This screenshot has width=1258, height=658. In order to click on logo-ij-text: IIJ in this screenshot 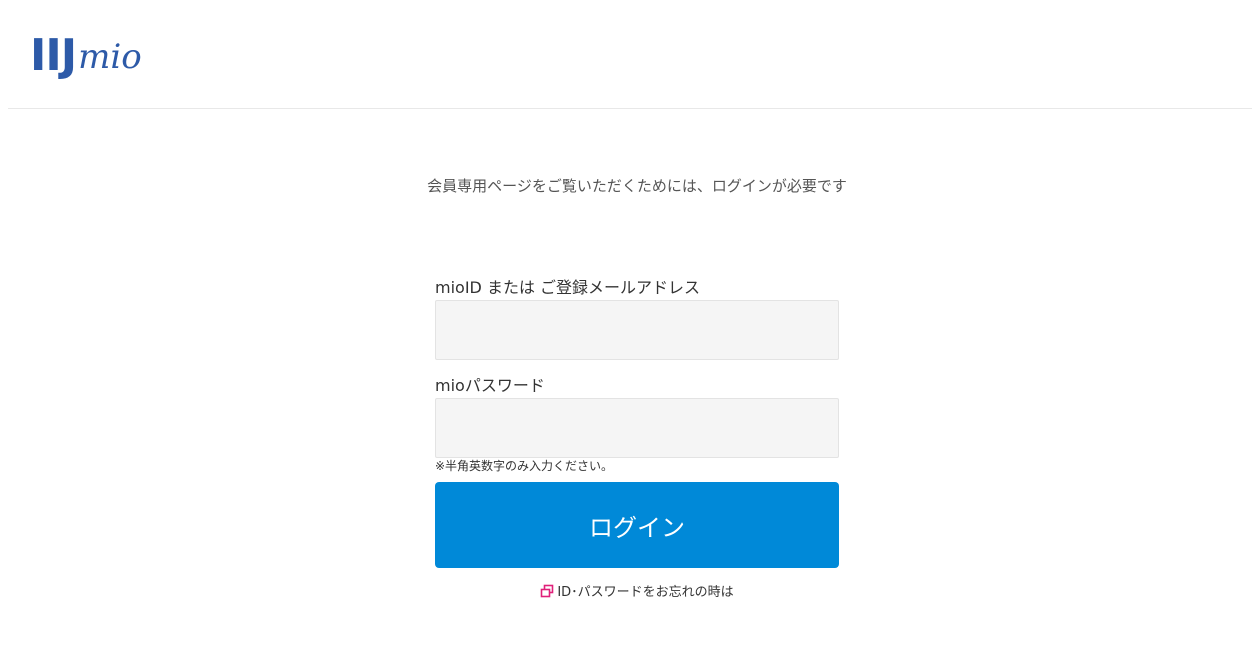, I will do `click(53, 55)`.